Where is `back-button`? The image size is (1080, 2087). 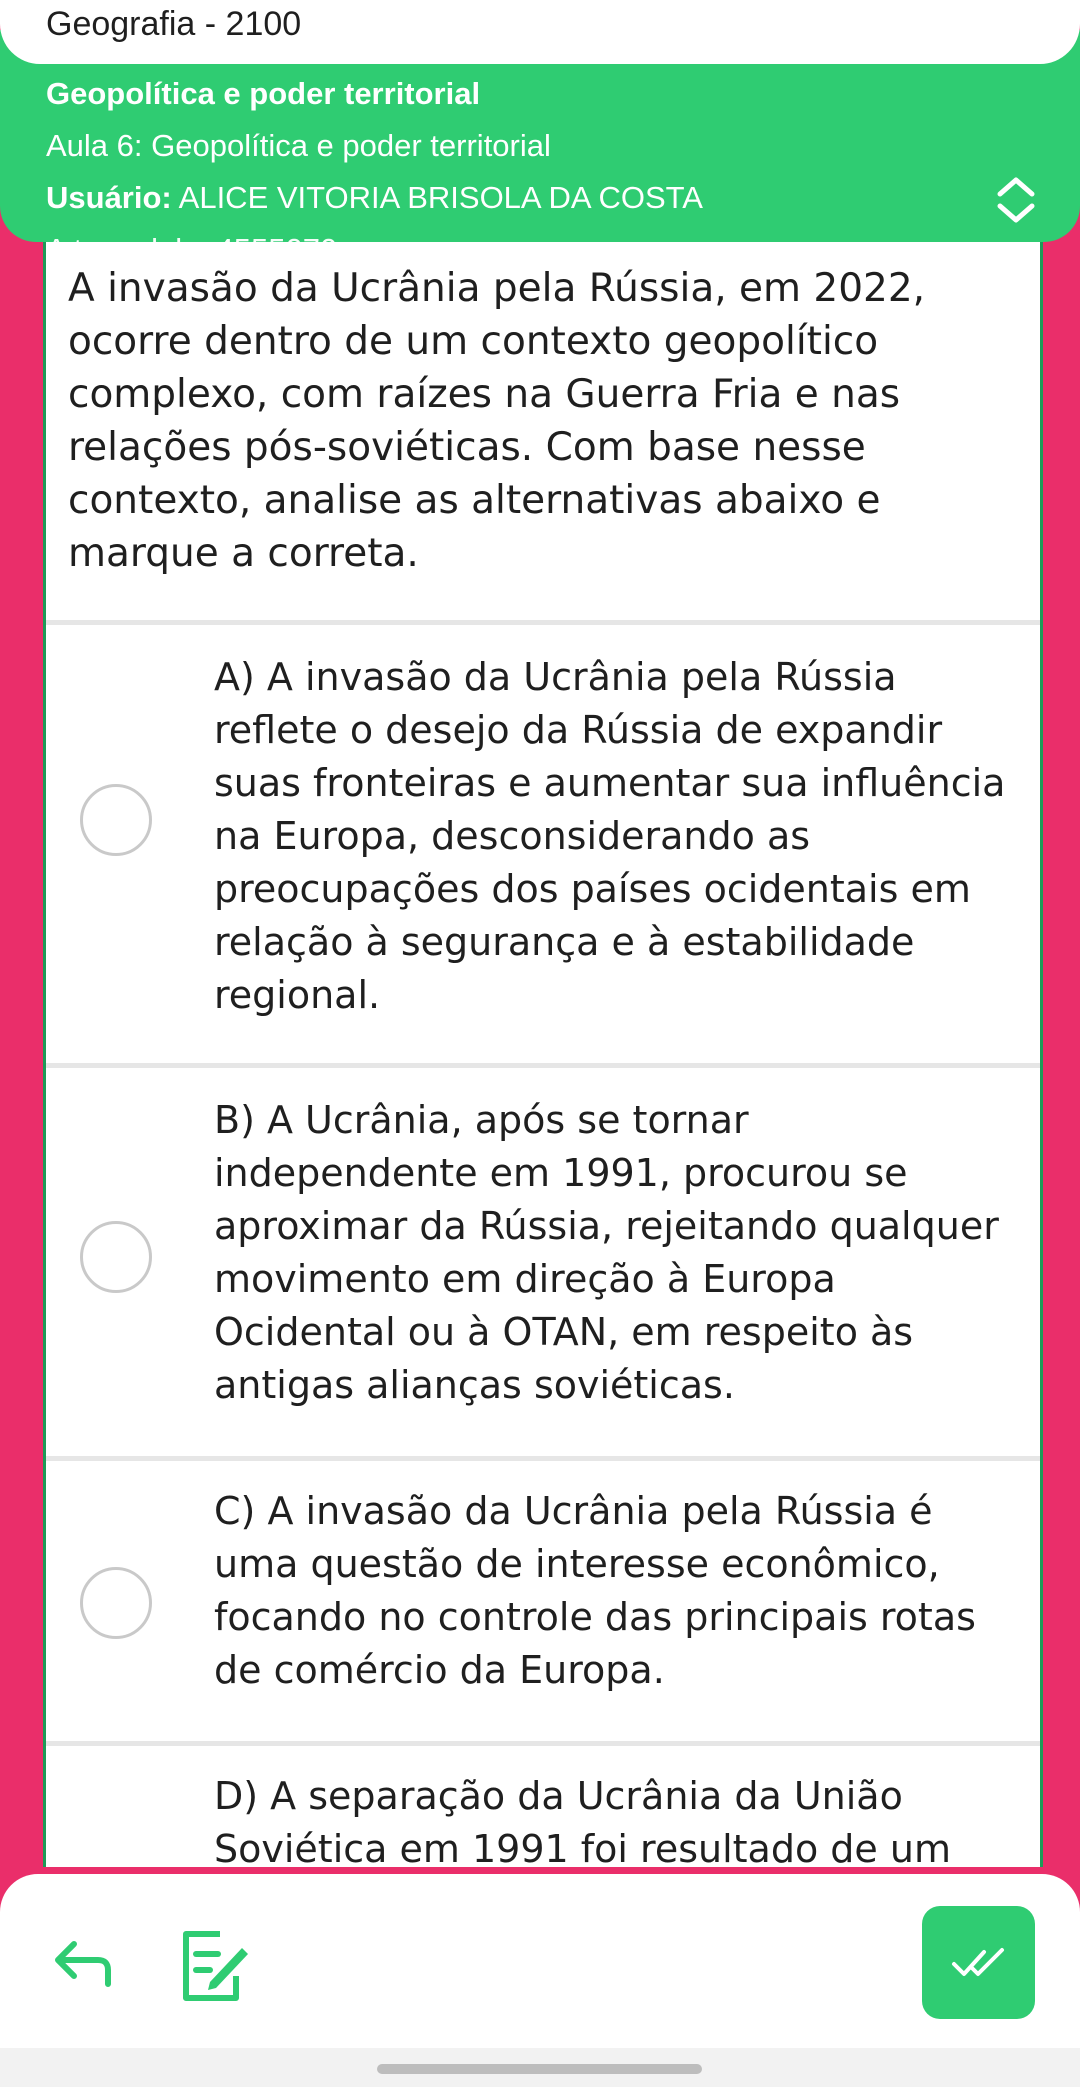 back-button is located at coordinates (85, 1964).